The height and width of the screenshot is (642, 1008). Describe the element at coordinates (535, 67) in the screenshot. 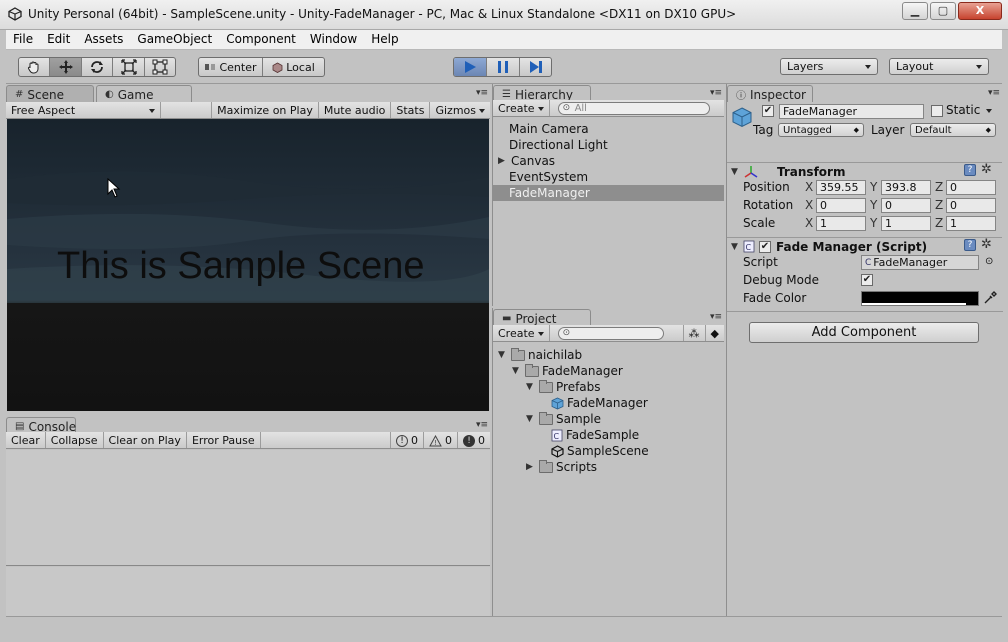

I see `step-button` at that location.